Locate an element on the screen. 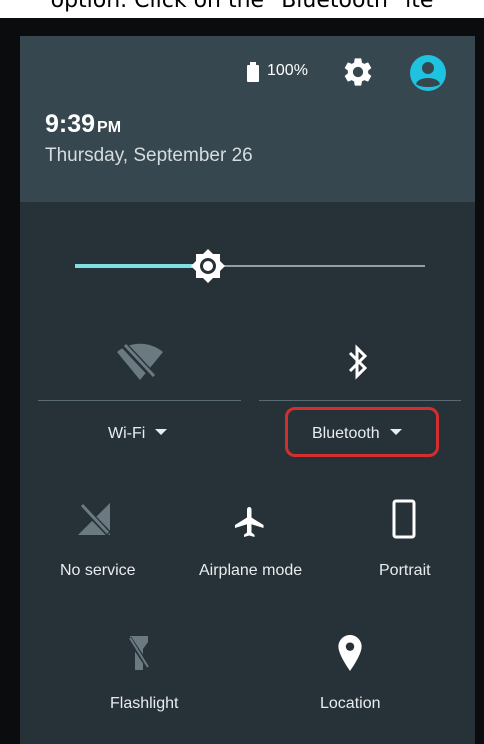 The image size is (484, 744). location-label: Location is located at coordinates (350, 704).